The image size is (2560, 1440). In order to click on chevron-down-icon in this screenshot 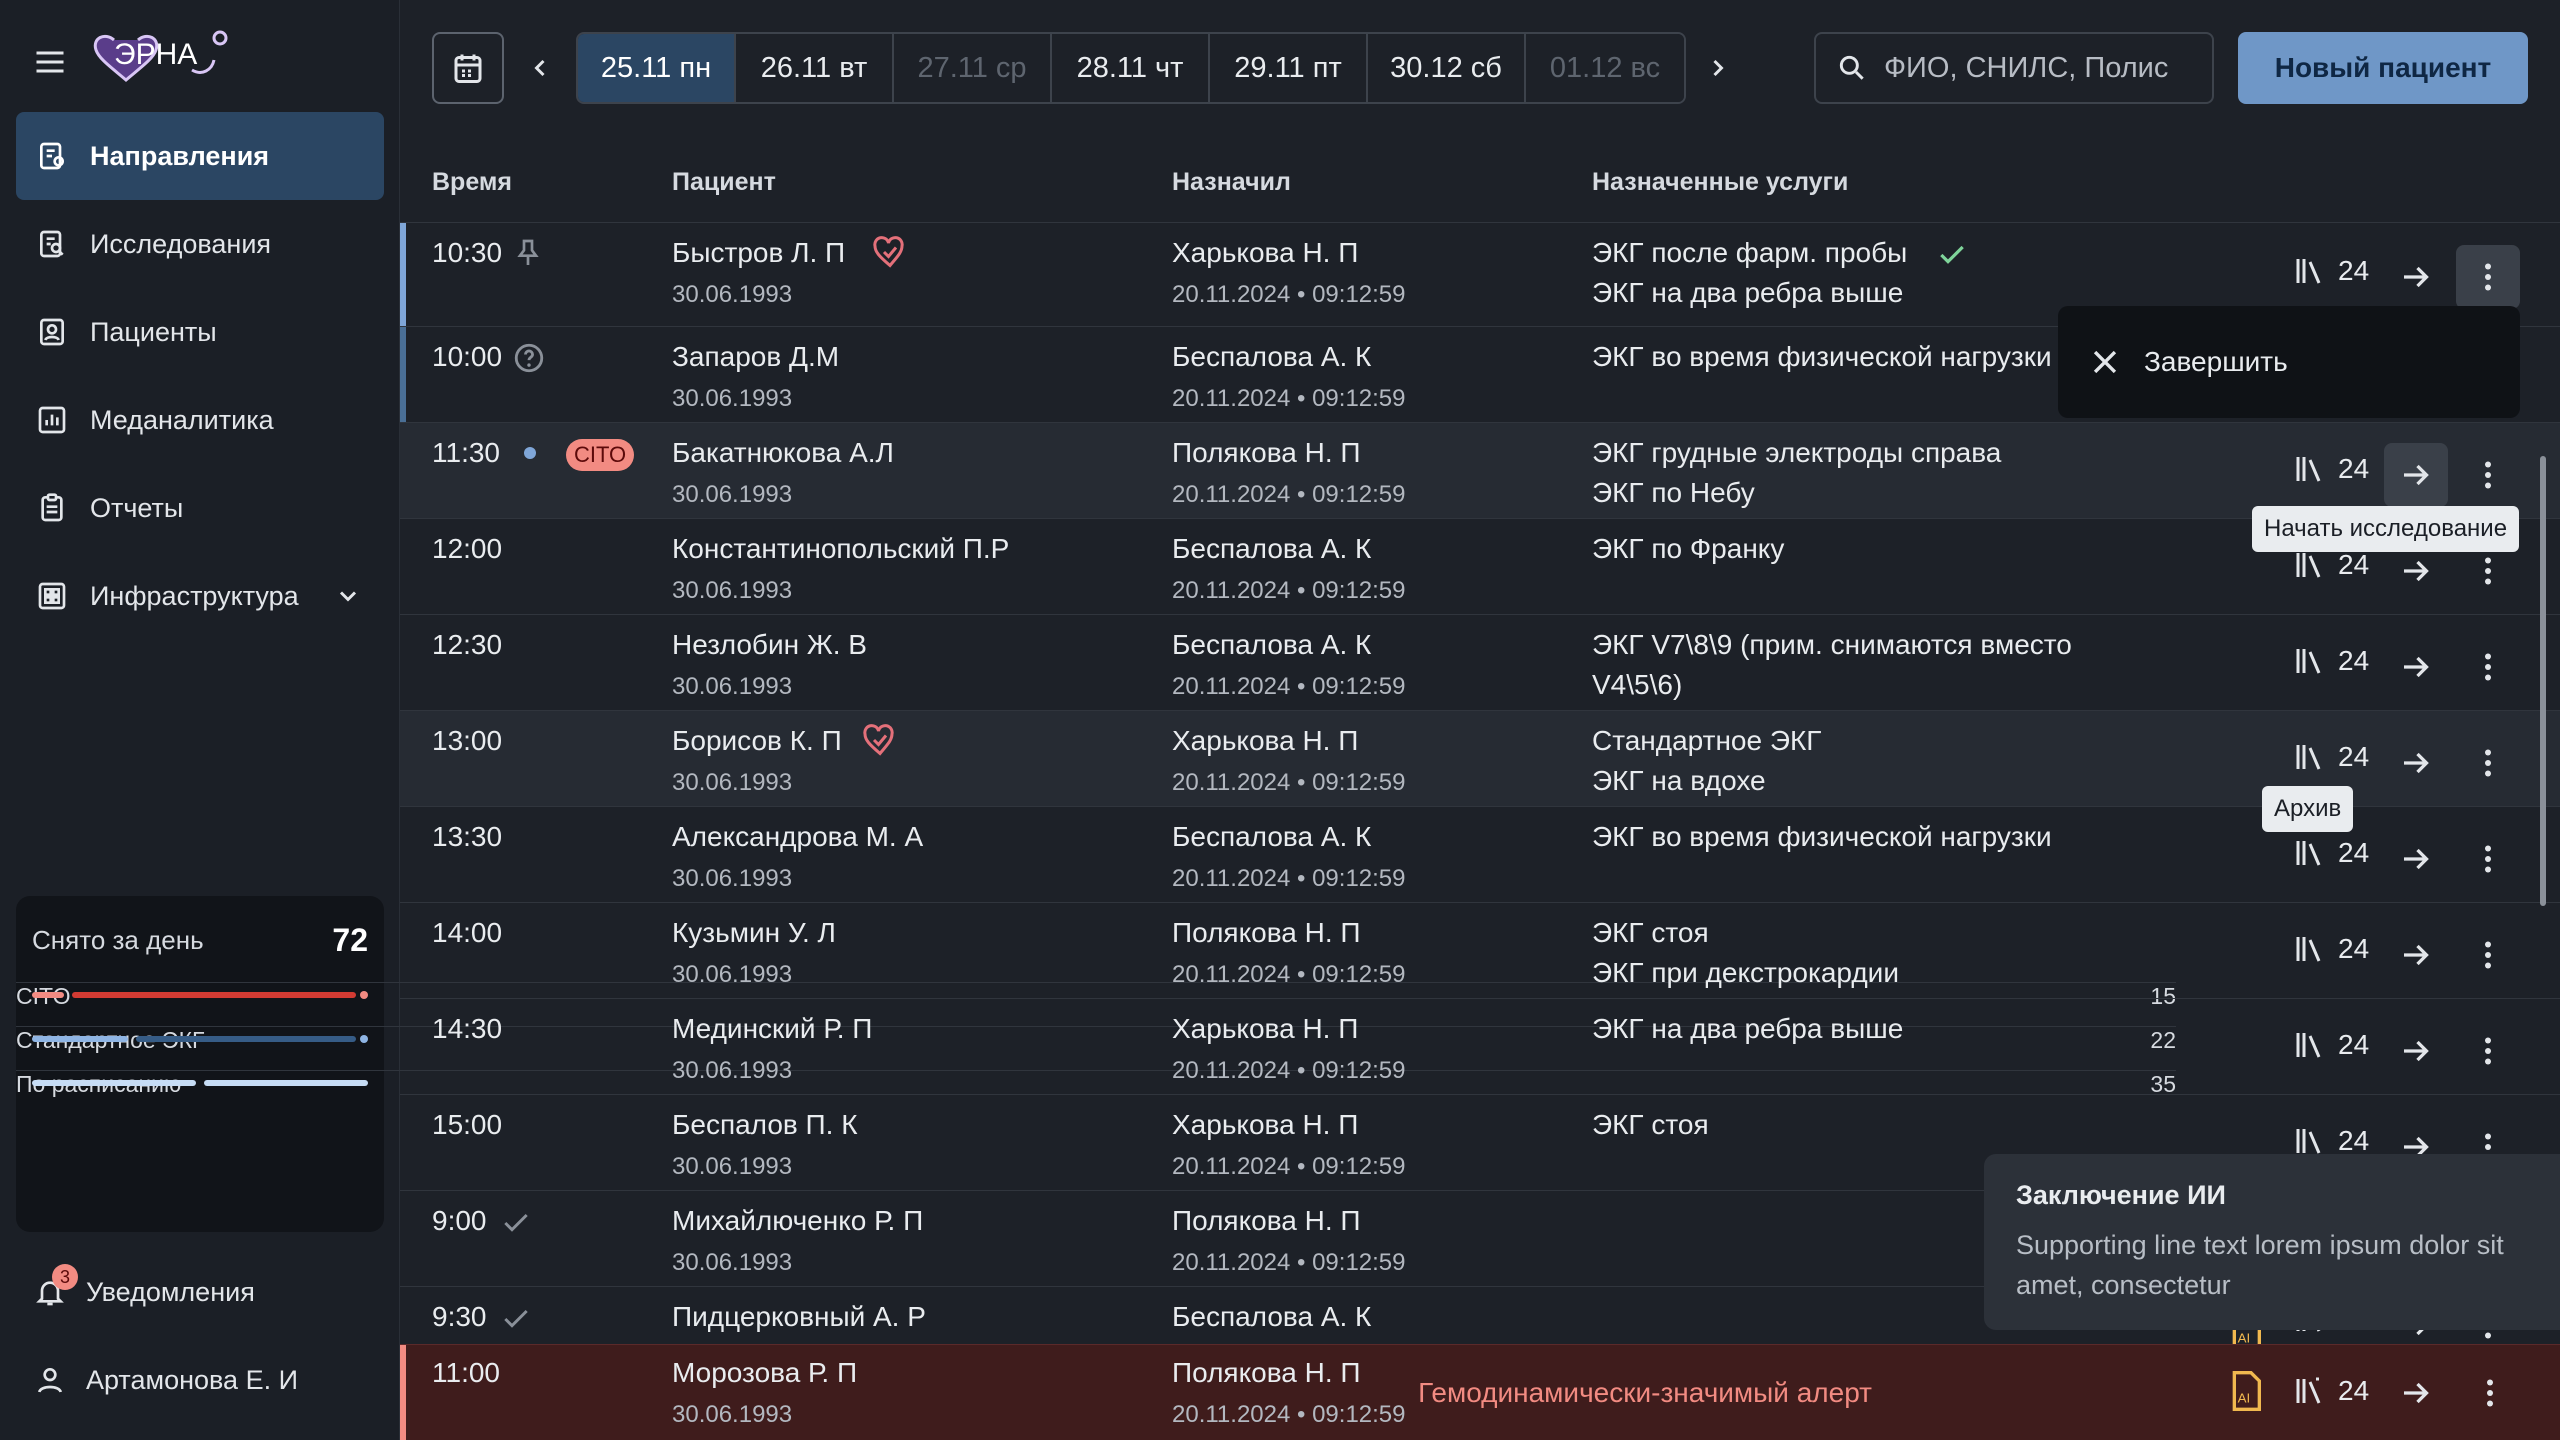, I will do `click(348, 596)`.